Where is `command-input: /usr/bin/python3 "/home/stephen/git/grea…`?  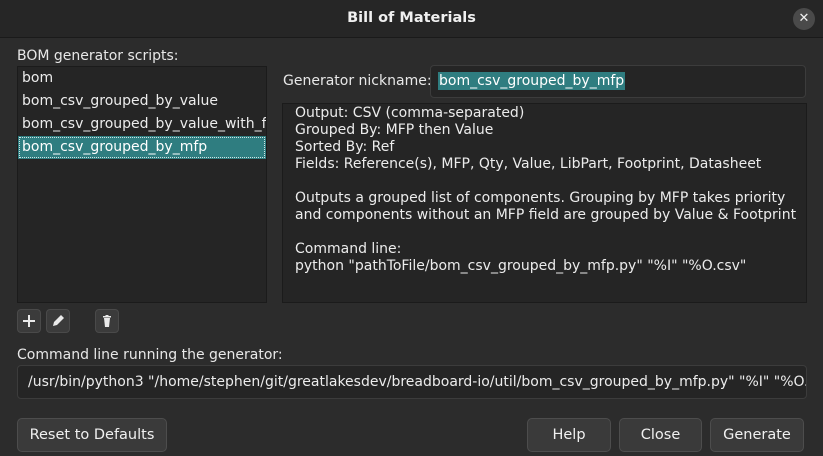
command-input: /usr/bin/python3 "/home/stephen/git/grea… is located at coordinates (412, 382).